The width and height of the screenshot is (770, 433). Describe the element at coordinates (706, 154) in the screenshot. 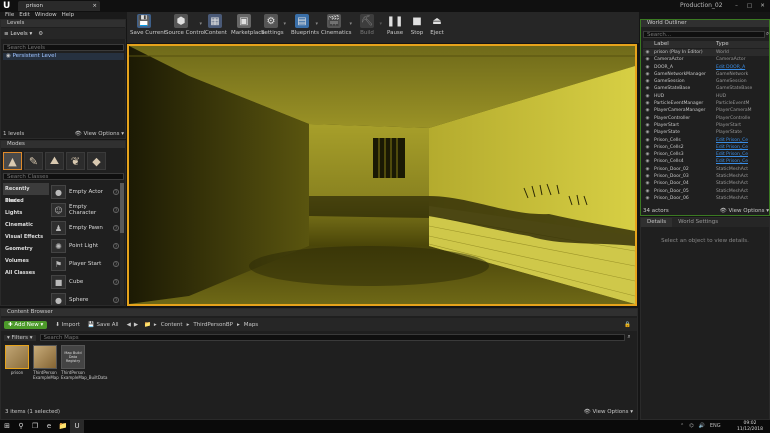

I see `table-row: ◉ Prison_Cells3 Edit Prison_Ce` at that location.